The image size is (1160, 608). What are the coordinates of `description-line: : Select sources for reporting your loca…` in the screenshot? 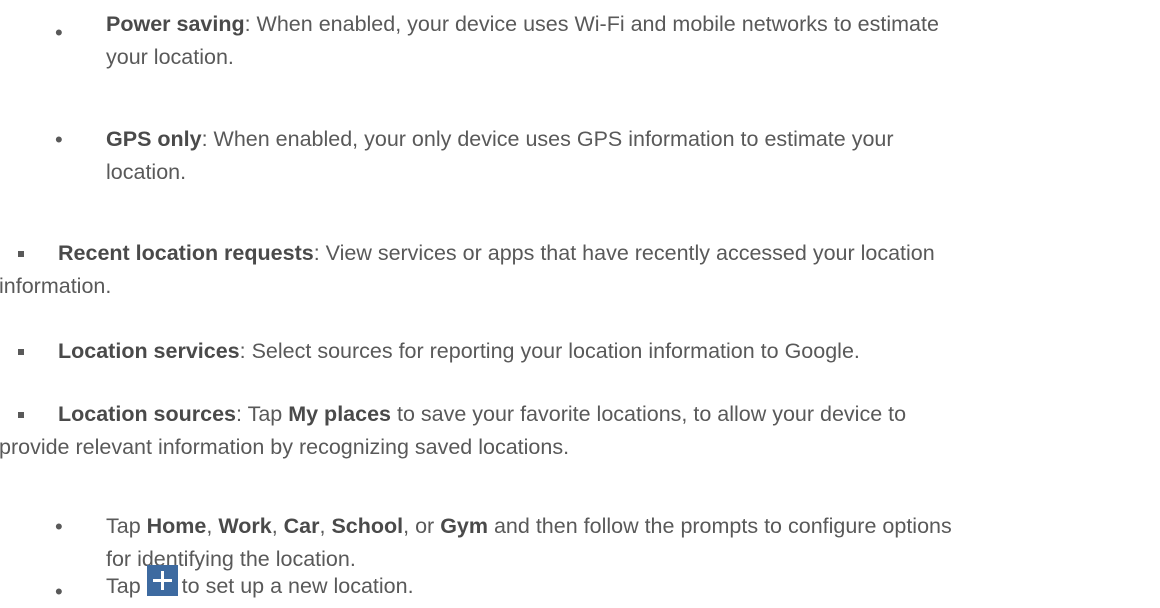 It's located at (549, 351).